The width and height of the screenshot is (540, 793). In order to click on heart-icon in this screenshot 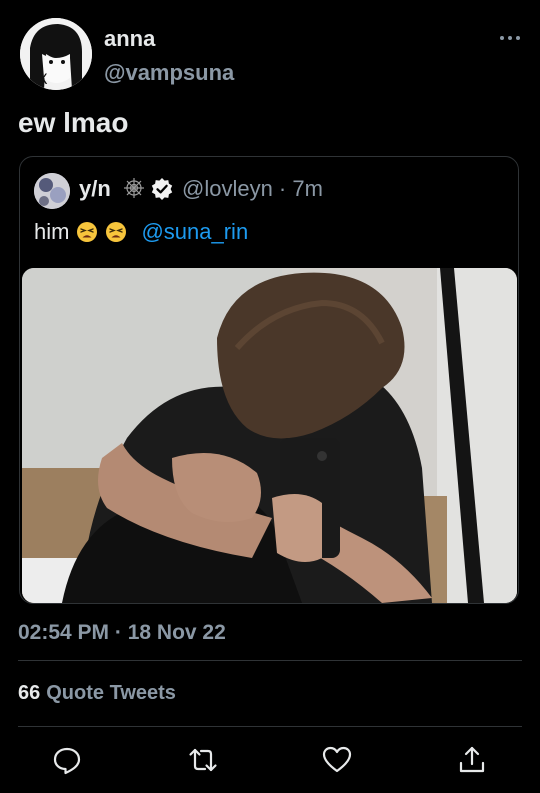, I will do `click(337, 760)`.